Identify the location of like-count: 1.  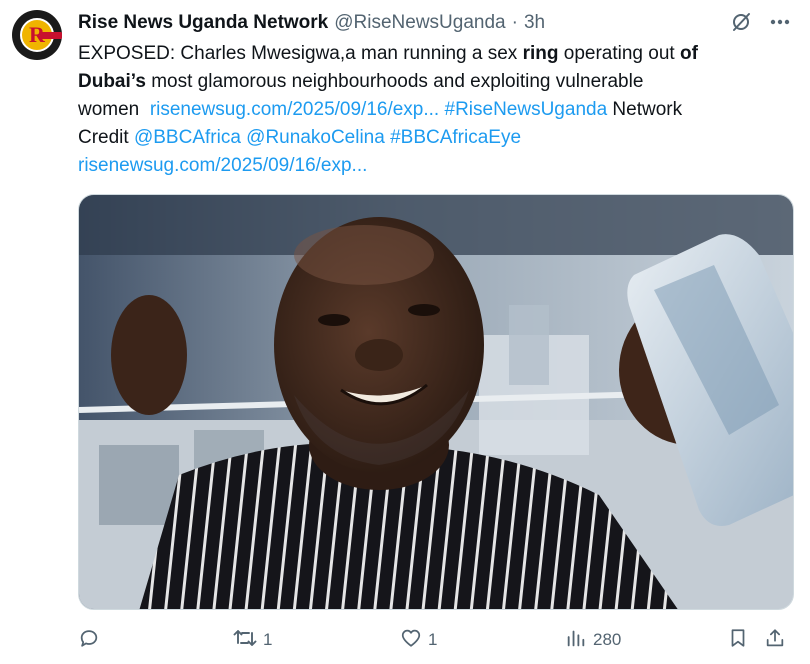
(433, 639).